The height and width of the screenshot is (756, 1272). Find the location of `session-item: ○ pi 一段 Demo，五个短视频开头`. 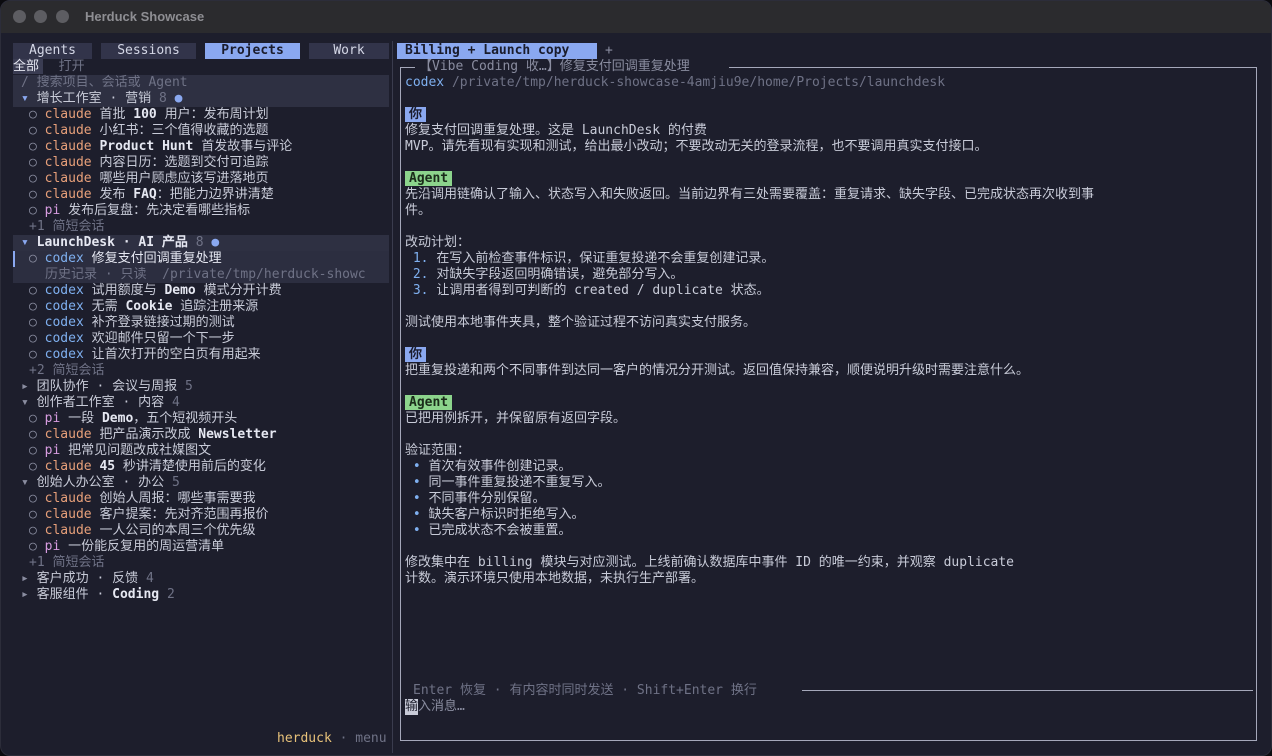

session-item: ○ pi 一段 Demo，五个短视频开头 is located at coordinates (133, 419).